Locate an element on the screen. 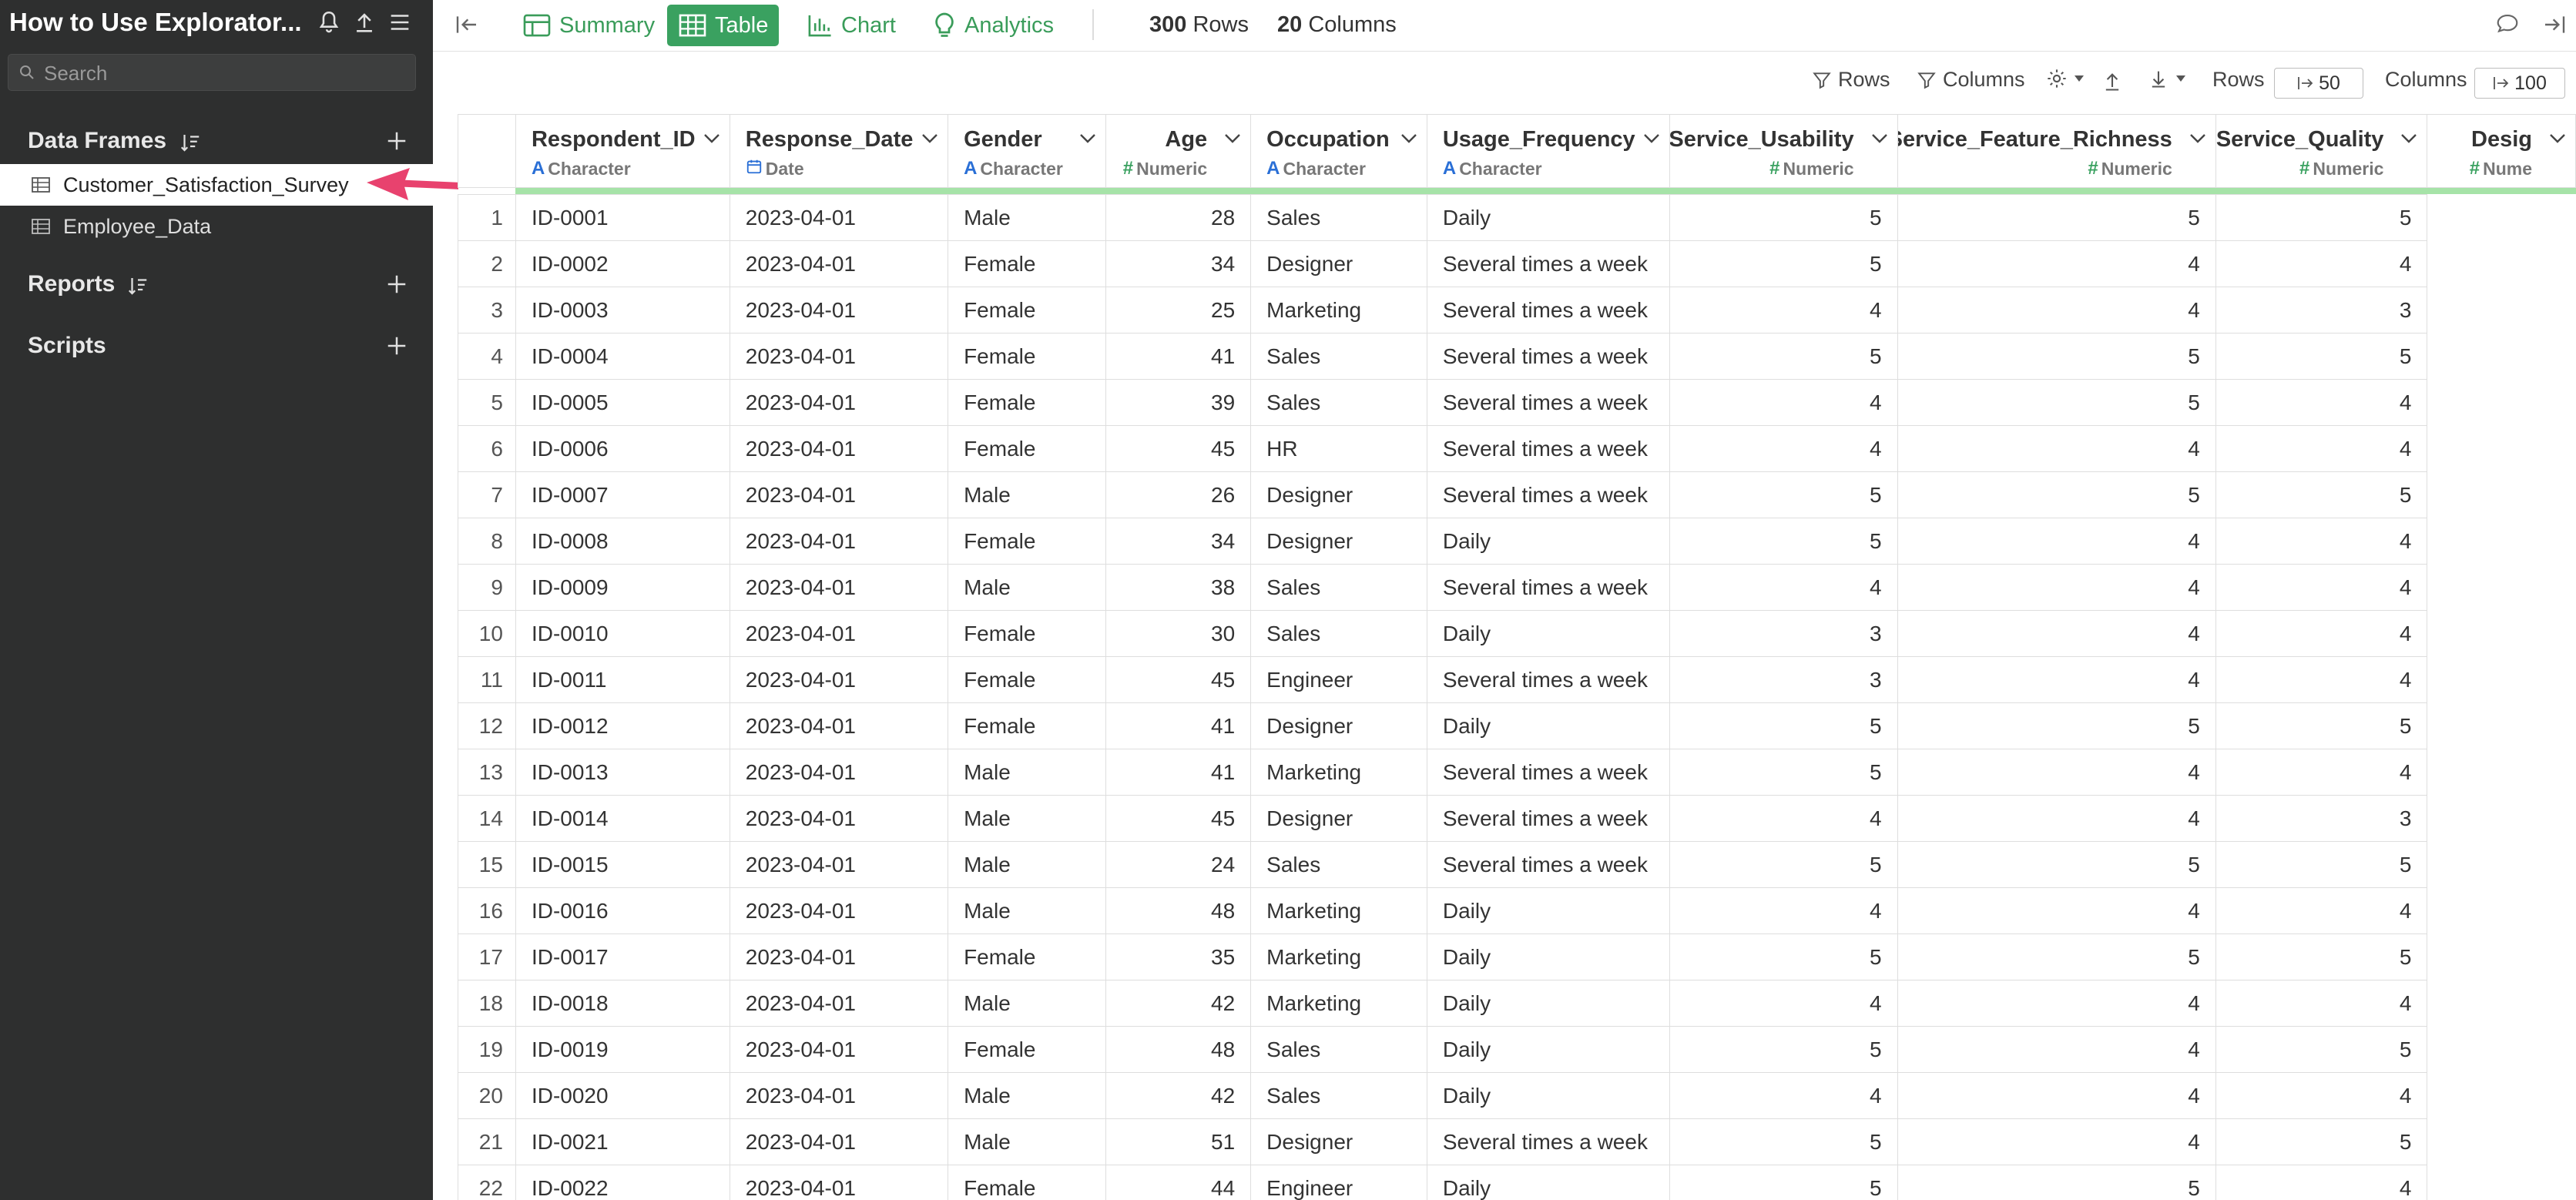 This screenshot has height=1200, width=2576. row-number: 18 is located at coordinates (487, 1003).